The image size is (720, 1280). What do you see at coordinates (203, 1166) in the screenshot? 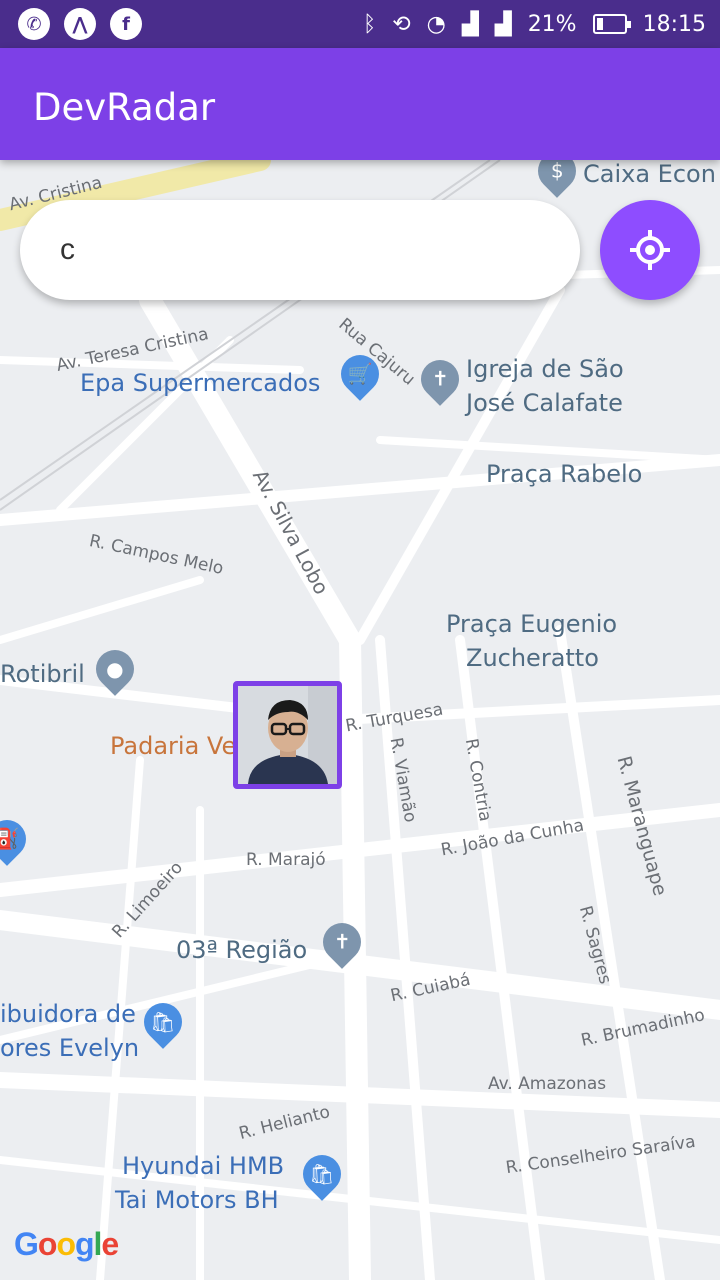
I see `poi-label: Hyundai HMB` at bounding box center [203, 1166].